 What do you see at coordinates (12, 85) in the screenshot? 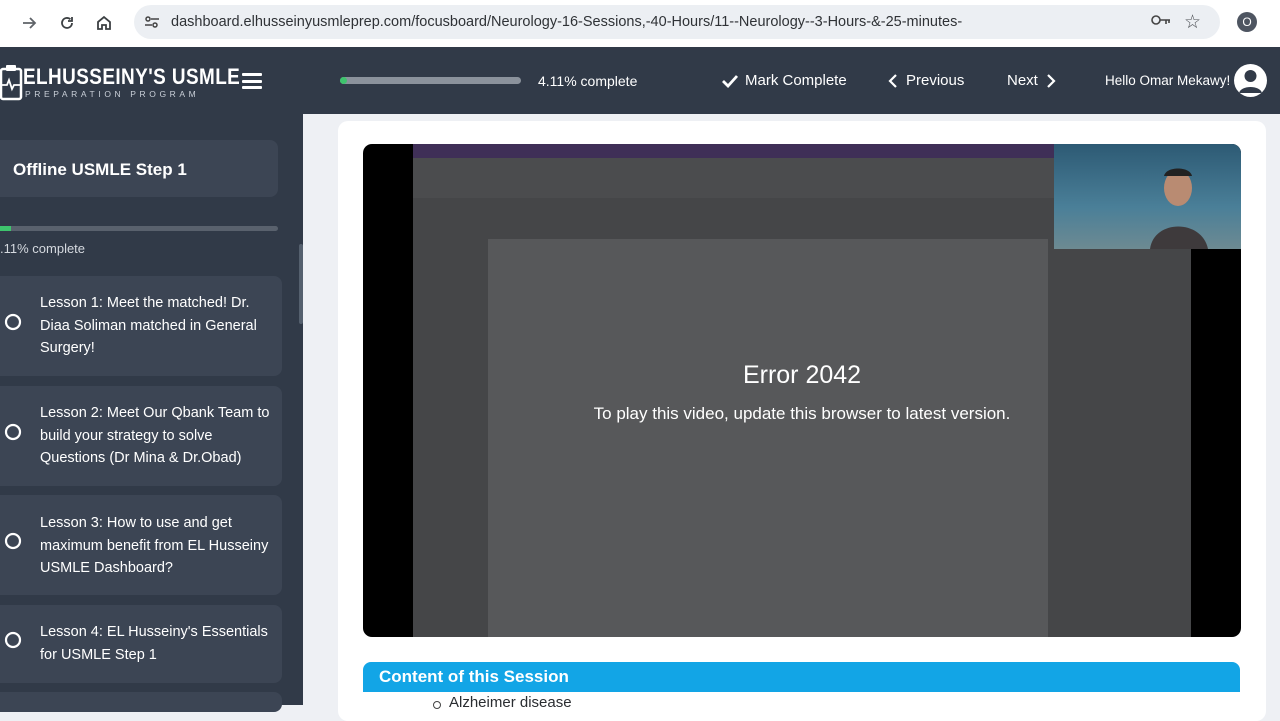
I see `logo-icon` at bounding box center [12, 85].